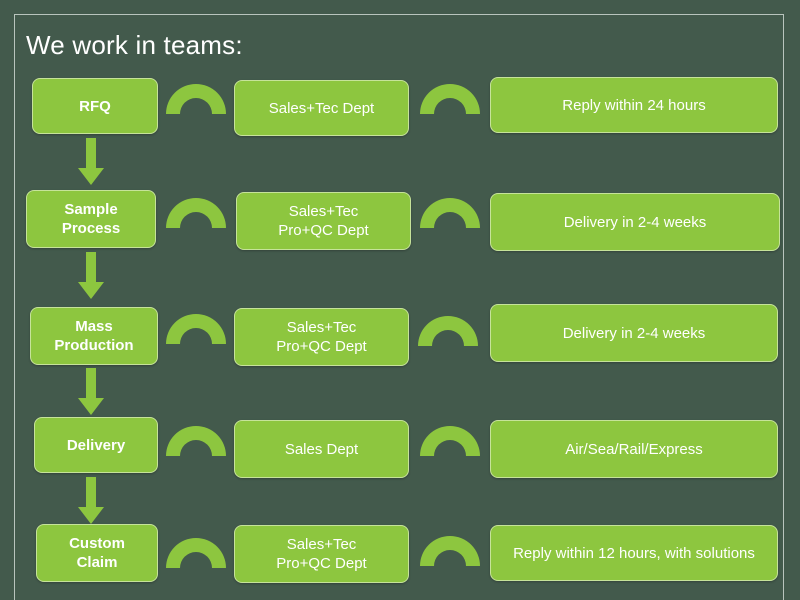 This screenshot has width=800, height=600. What do you see at coordinates (94, 336) in the screenshot?
I see `step-box-mass-production: Mass Production` at bounding box center [94, 336].